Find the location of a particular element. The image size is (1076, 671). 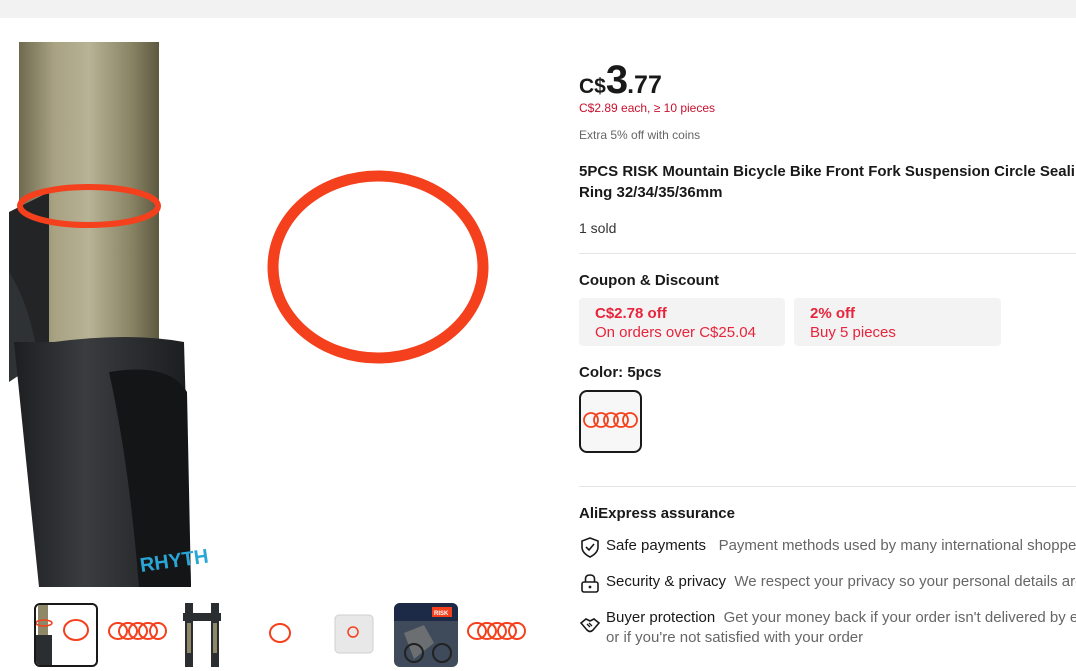

color-swatch-5pcs is located at coordinates (610, 421).